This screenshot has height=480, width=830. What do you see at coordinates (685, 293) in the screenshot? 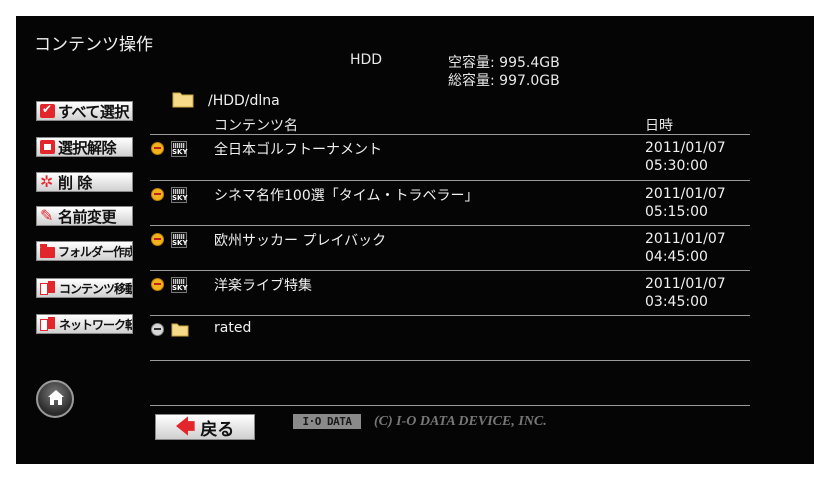
I see `content-datetime: 2011/01/07 03:45:00` at bounding box center [685, 293].